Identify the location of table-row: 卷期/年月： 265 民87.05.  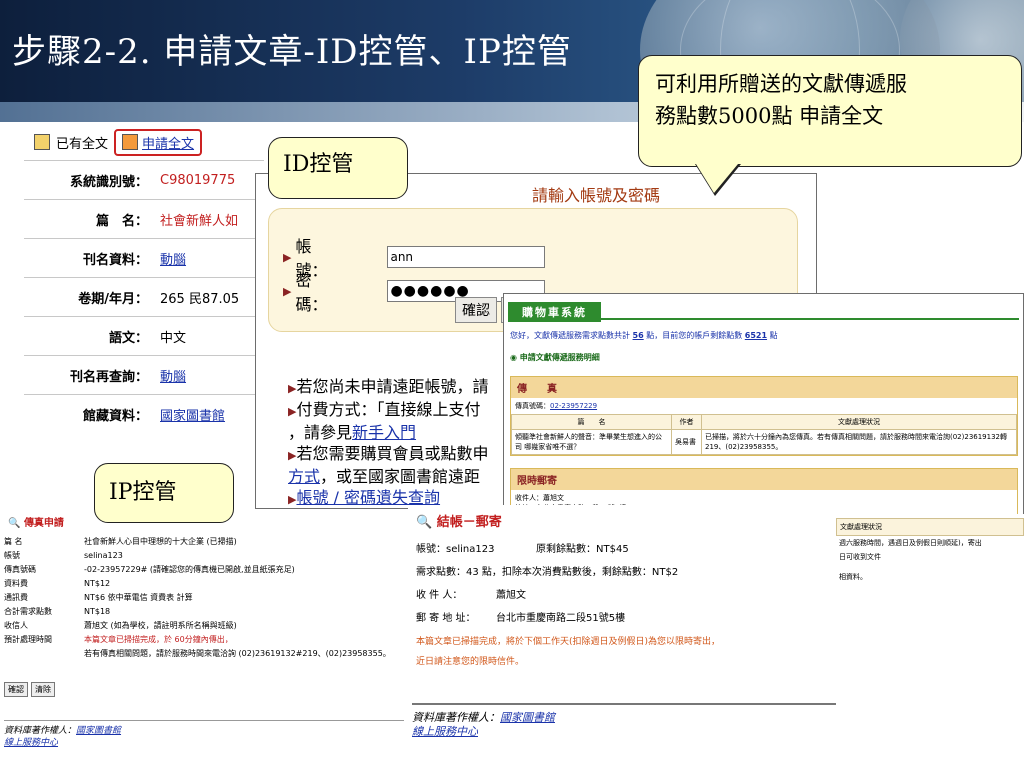
(144, 297).